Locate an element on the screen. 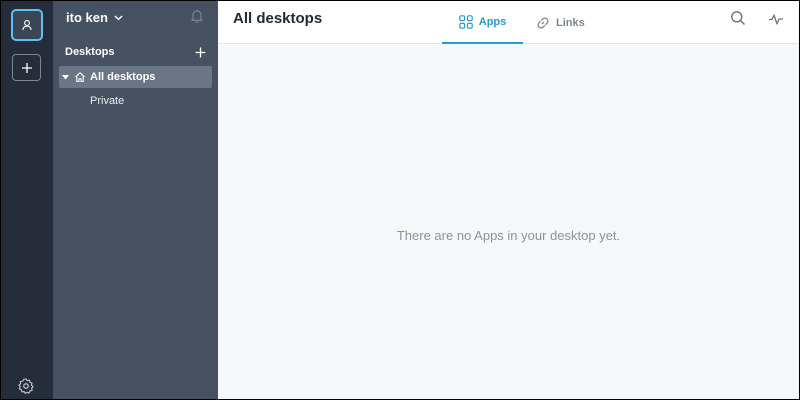  top-bar: All desktops Apps Links is located at coordinates (508, 22).